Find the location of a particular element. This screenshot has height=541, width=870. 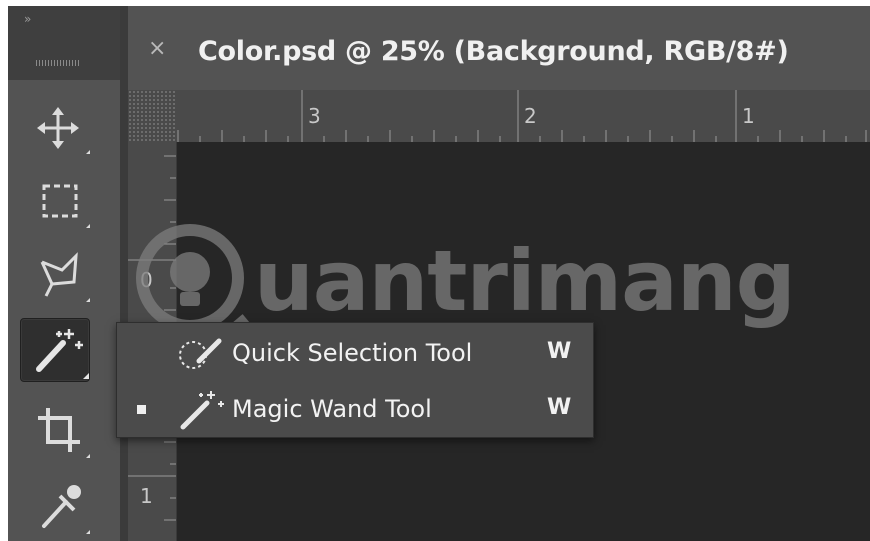

ruler-label: 3 is located at coordinates (314, 116).